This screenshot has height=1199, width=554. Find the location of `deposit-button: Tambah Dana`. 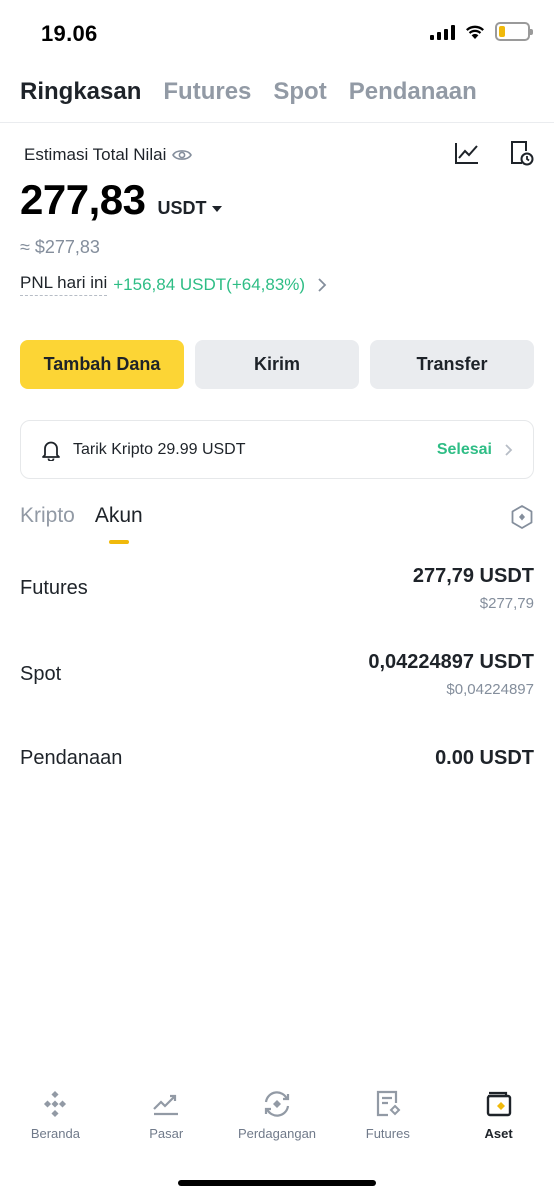

deposit-button: Tambah Dana is located at coordinates (102, 364).